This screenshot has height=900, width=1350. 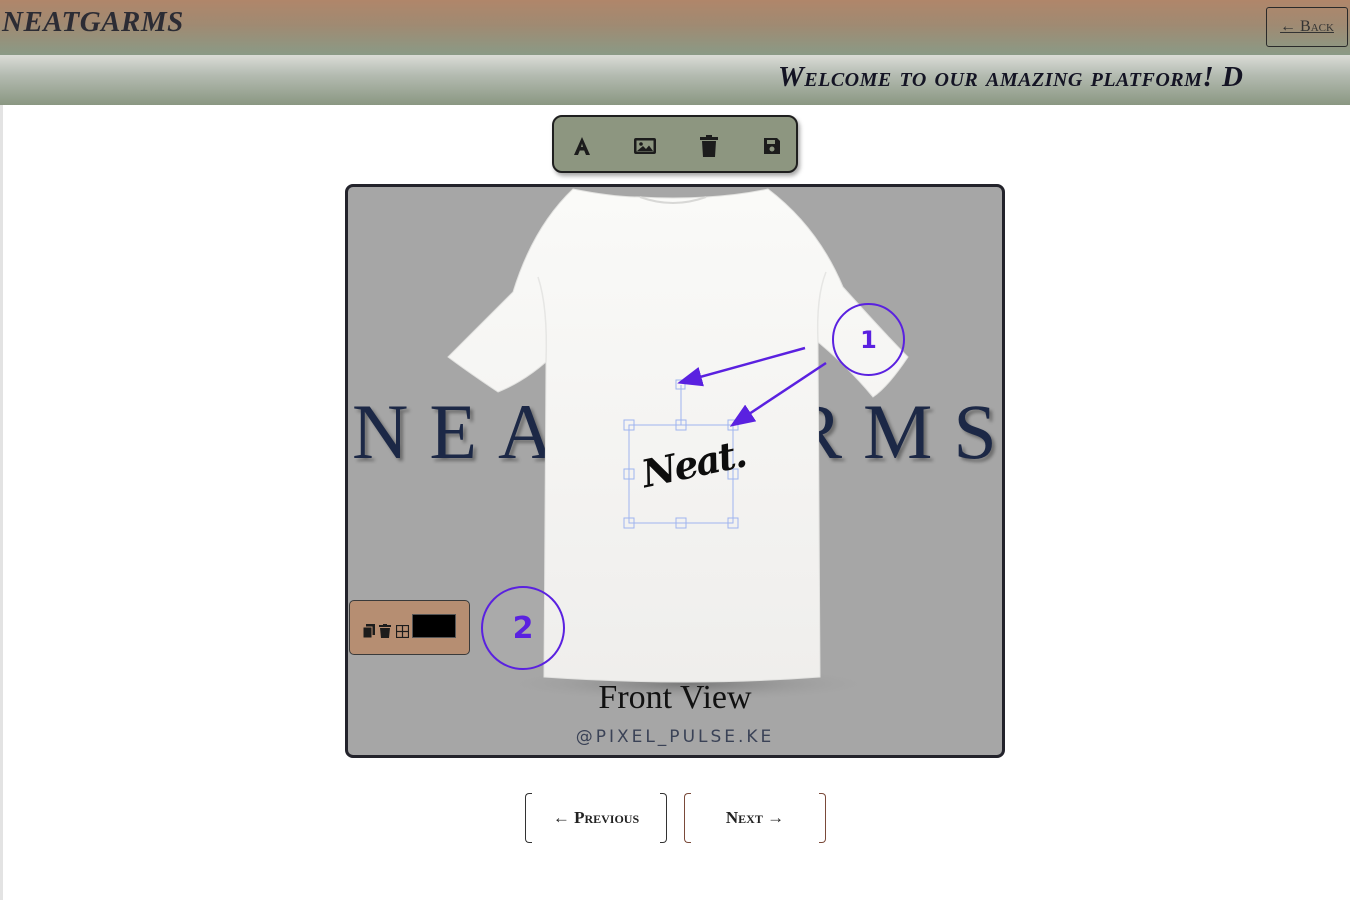 What do you see at coordinates (675, 737) in the screenshot?
I see `social-handle: @PIXEL_PULSE.KE` at bounding box center [675, 737].